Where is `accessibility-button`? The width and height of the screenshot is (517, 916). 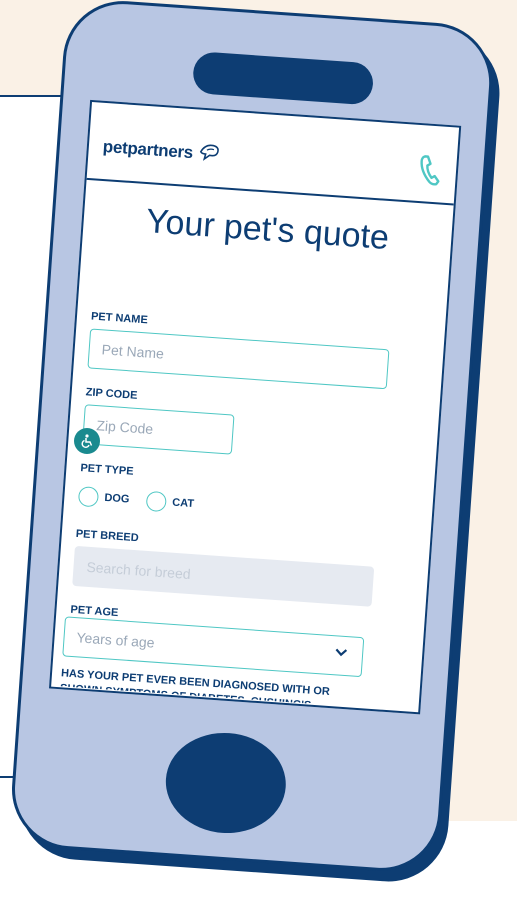
accessibility-button is located at coordinates (87, 441).